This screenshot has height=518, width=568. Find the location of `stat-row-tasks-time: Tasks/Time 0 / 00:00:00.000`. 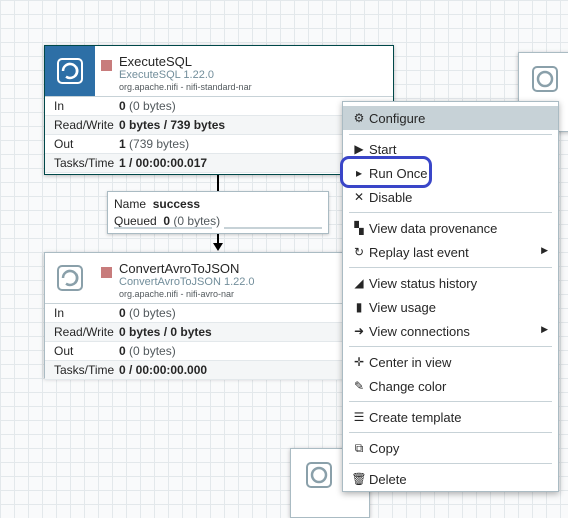

stat-row-tasks-time: Tasks/Time 0 / 00:00:00.000 is located at coordinates (219, 370).